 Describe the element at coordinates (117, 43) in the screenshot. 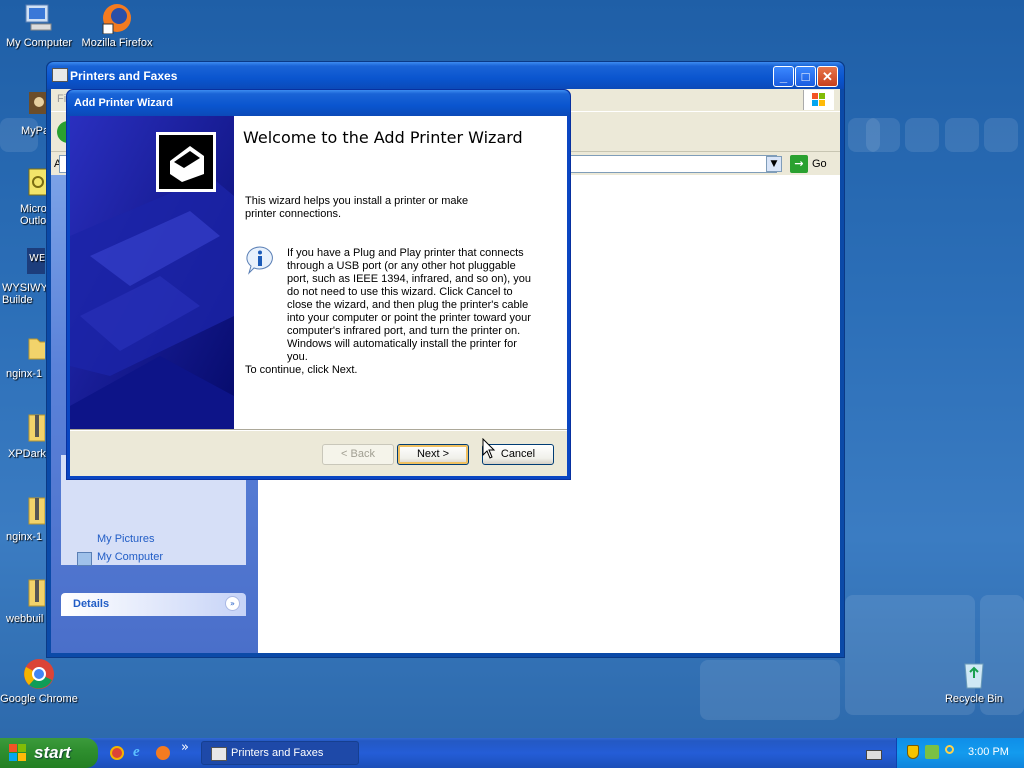

I see `desktop-icon-label: Mozilla Firefox` at that location.